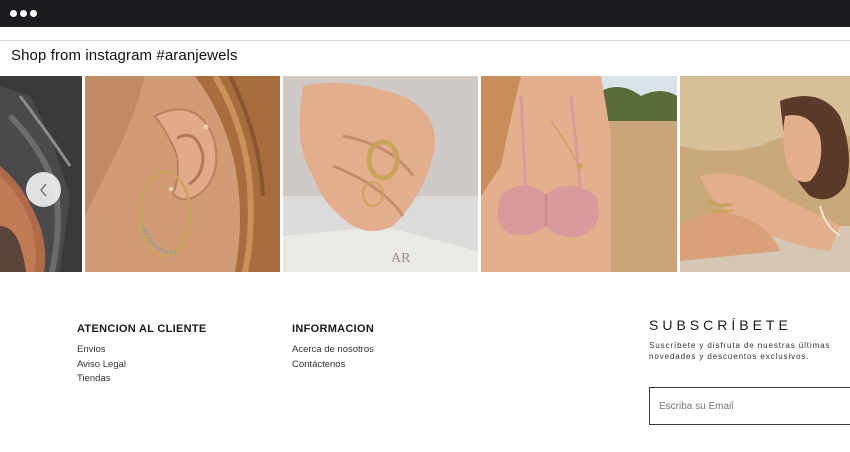 This screenshot has height=452, width=850. I want to click on browser-top-bar, so click(425, 13).